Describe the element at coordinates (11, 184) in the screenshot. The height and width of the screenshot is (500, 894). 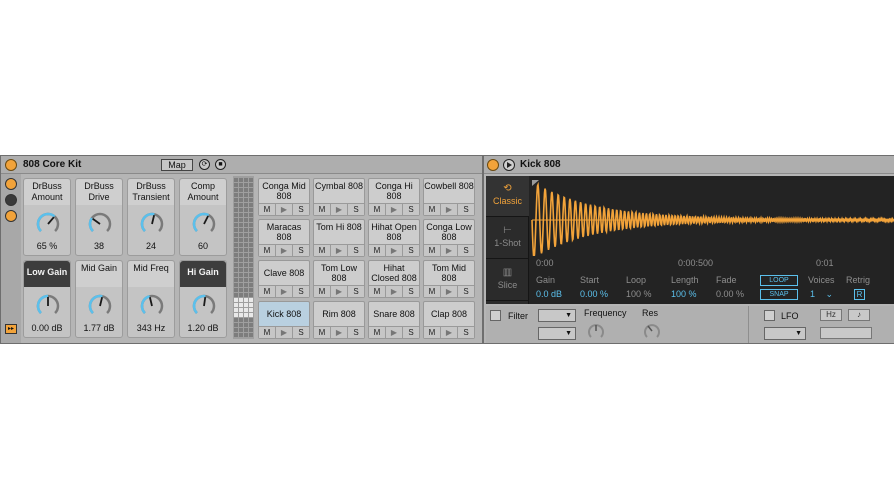
I see `macro-view-icon` at that location.